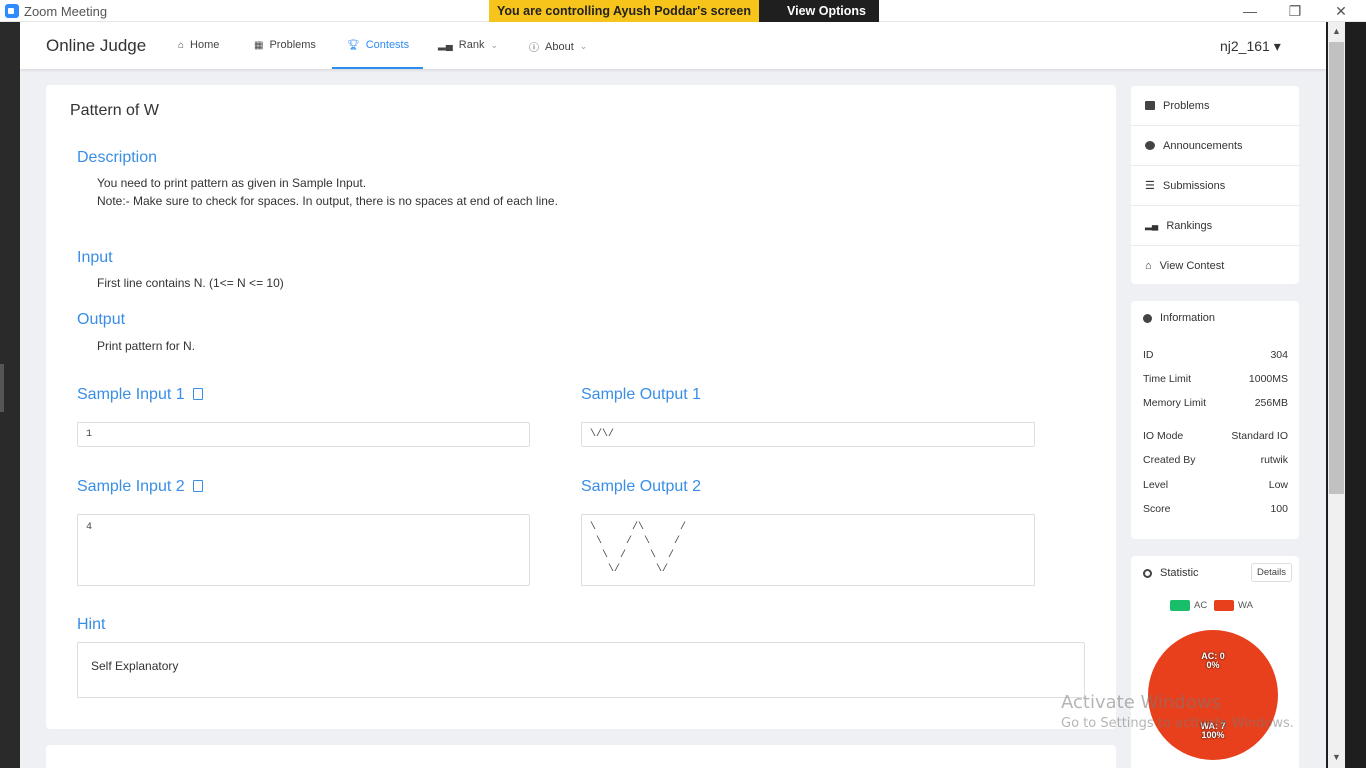  I want to click on legend-wa-swatch, so click(1224, 605).